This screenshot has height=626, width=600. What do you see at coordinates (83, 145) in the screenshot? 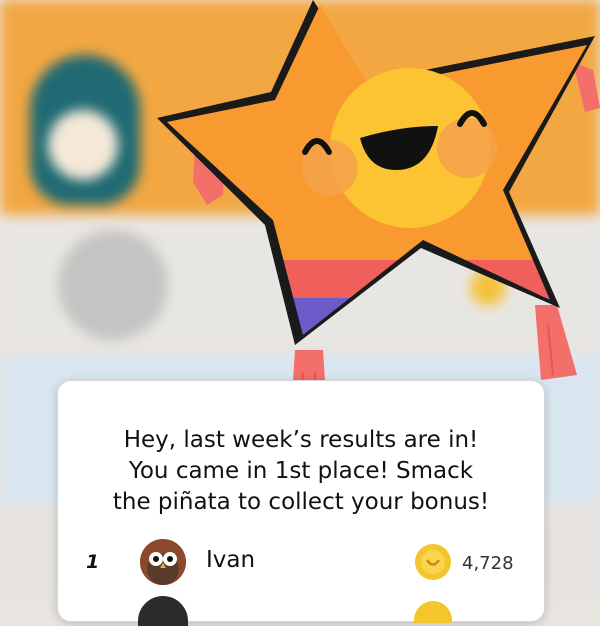
I see `background-avatar-face` at bounding box center [83, 145].